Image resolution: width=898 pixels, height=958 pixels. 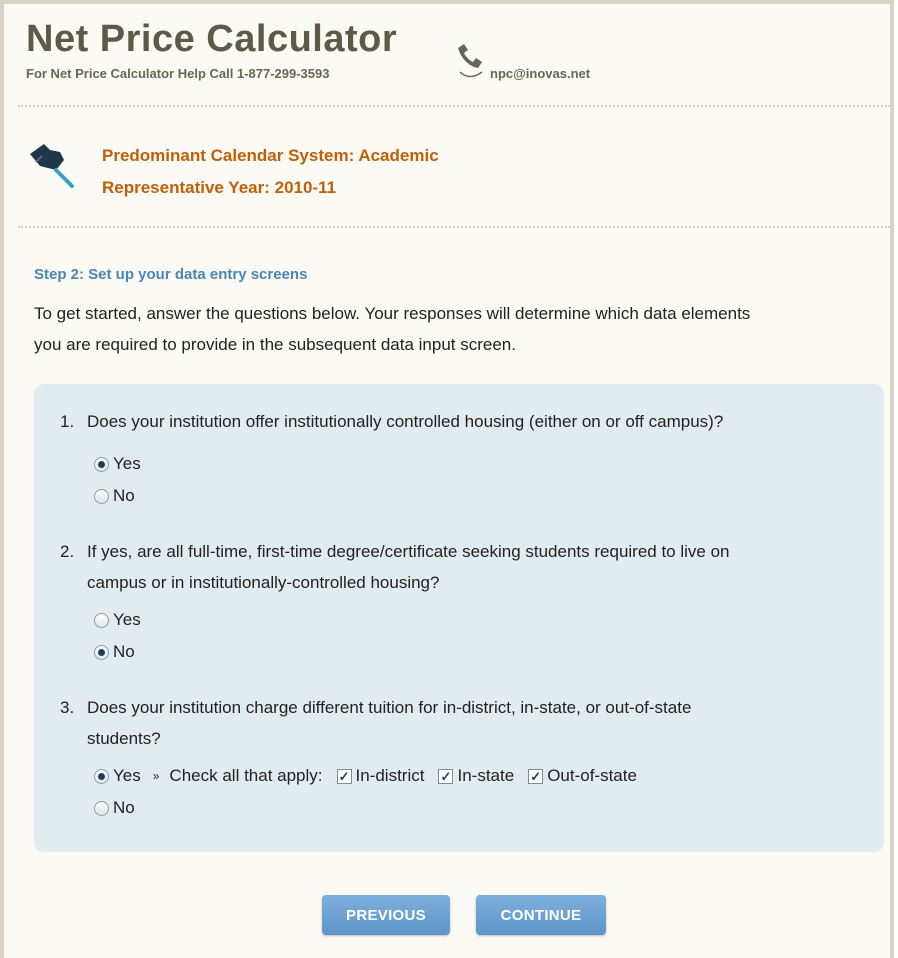 I want to click on checkbox-label: In-district, so click(x=390, y=775).